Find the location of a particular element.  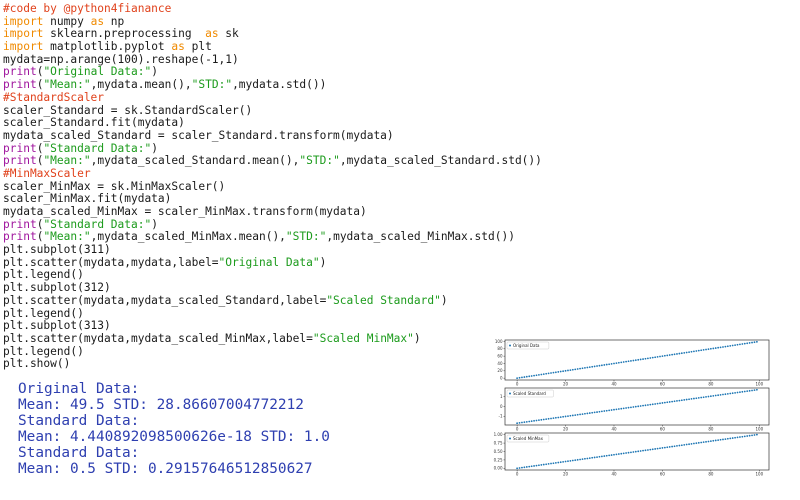

code-token-string: "Original Data" is located at coordinates (269, 262).